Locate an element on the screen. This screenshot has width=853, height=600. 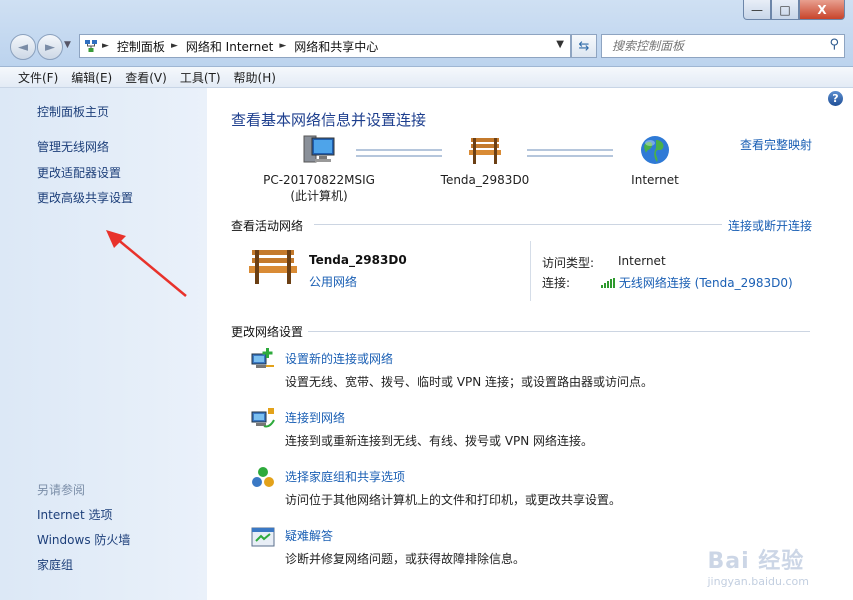
connection-line is located at coordinates (570, 153).